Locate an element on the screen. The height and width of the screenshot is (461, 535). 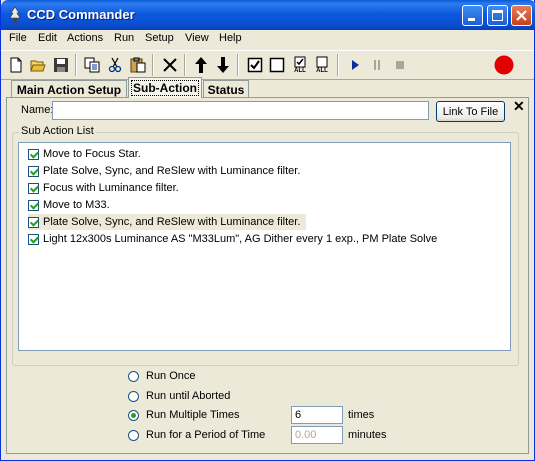
new-button is located at coordinates (16, 65).